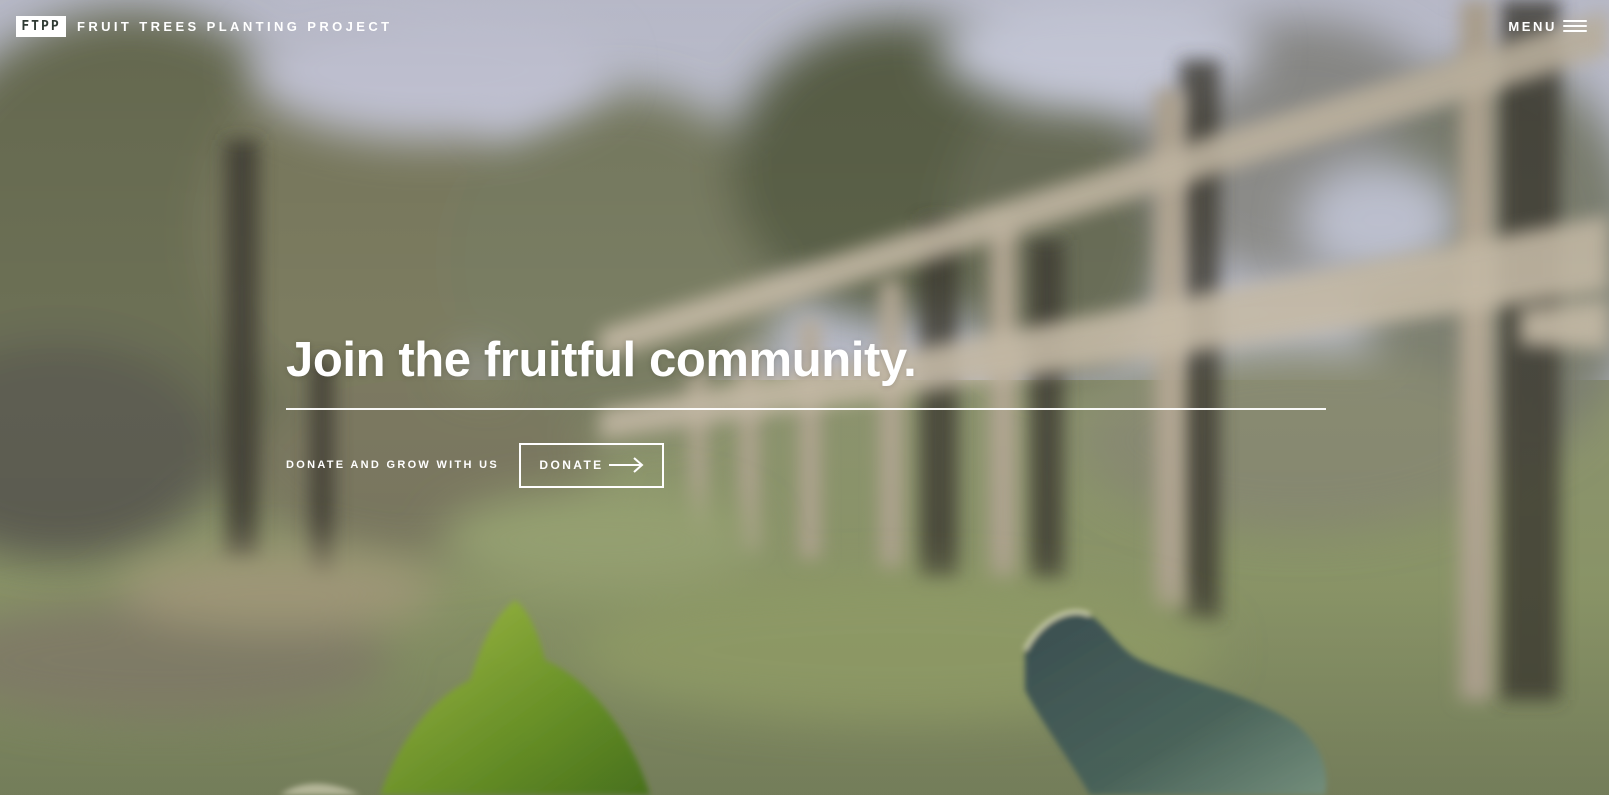 The height and width of the screenshot is (795, 1609). I want to click on brand-logo: FTPP, so click(41, 26).